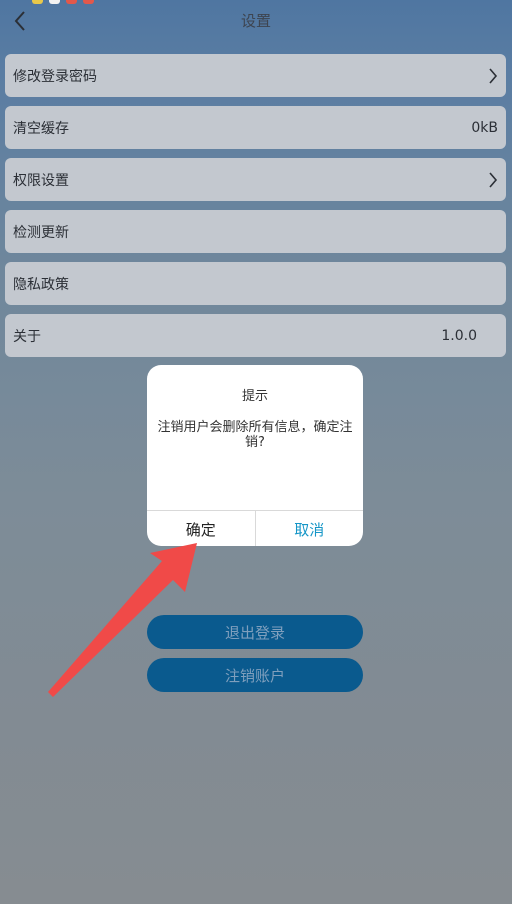 The width and height of the screenshot is (512, 904). What do you see at coordinates (201, 528) in the screenshot?
I see `confirm-button: 确定` at bounding box center [201, 528].